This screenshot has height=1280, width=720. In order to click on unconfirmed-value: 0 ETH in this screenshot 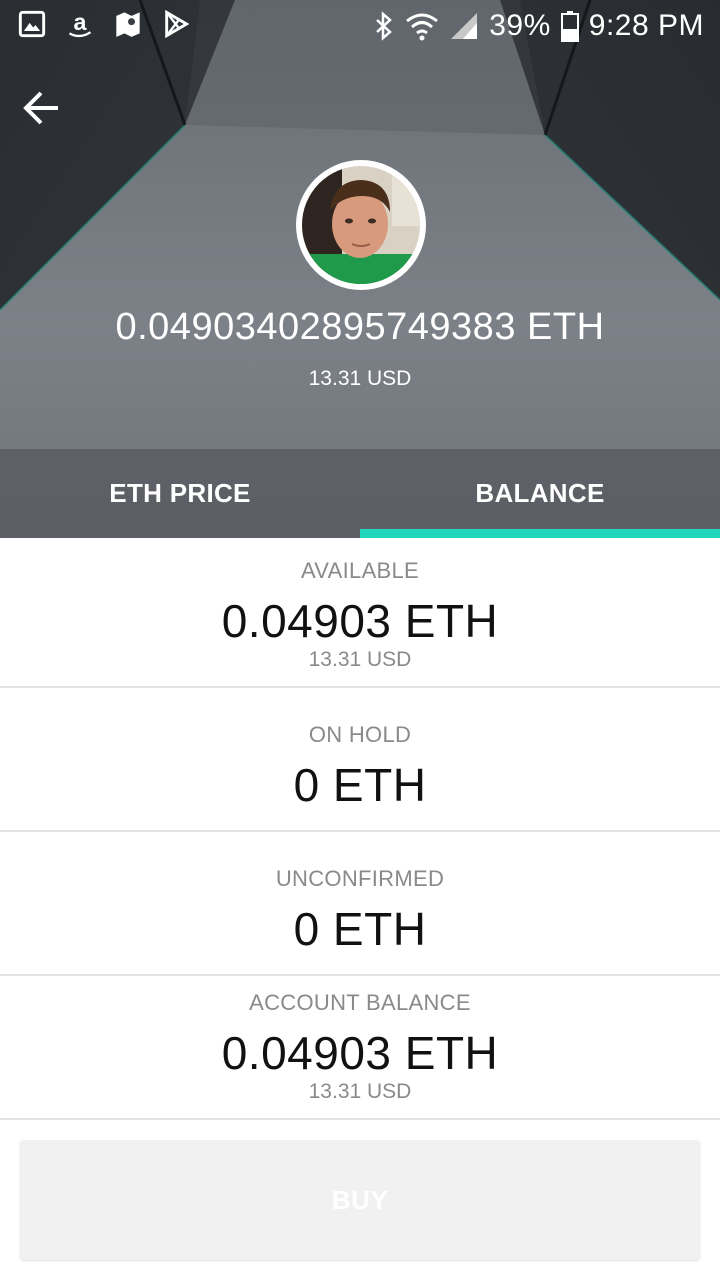, I will do `click(360, 929)`.